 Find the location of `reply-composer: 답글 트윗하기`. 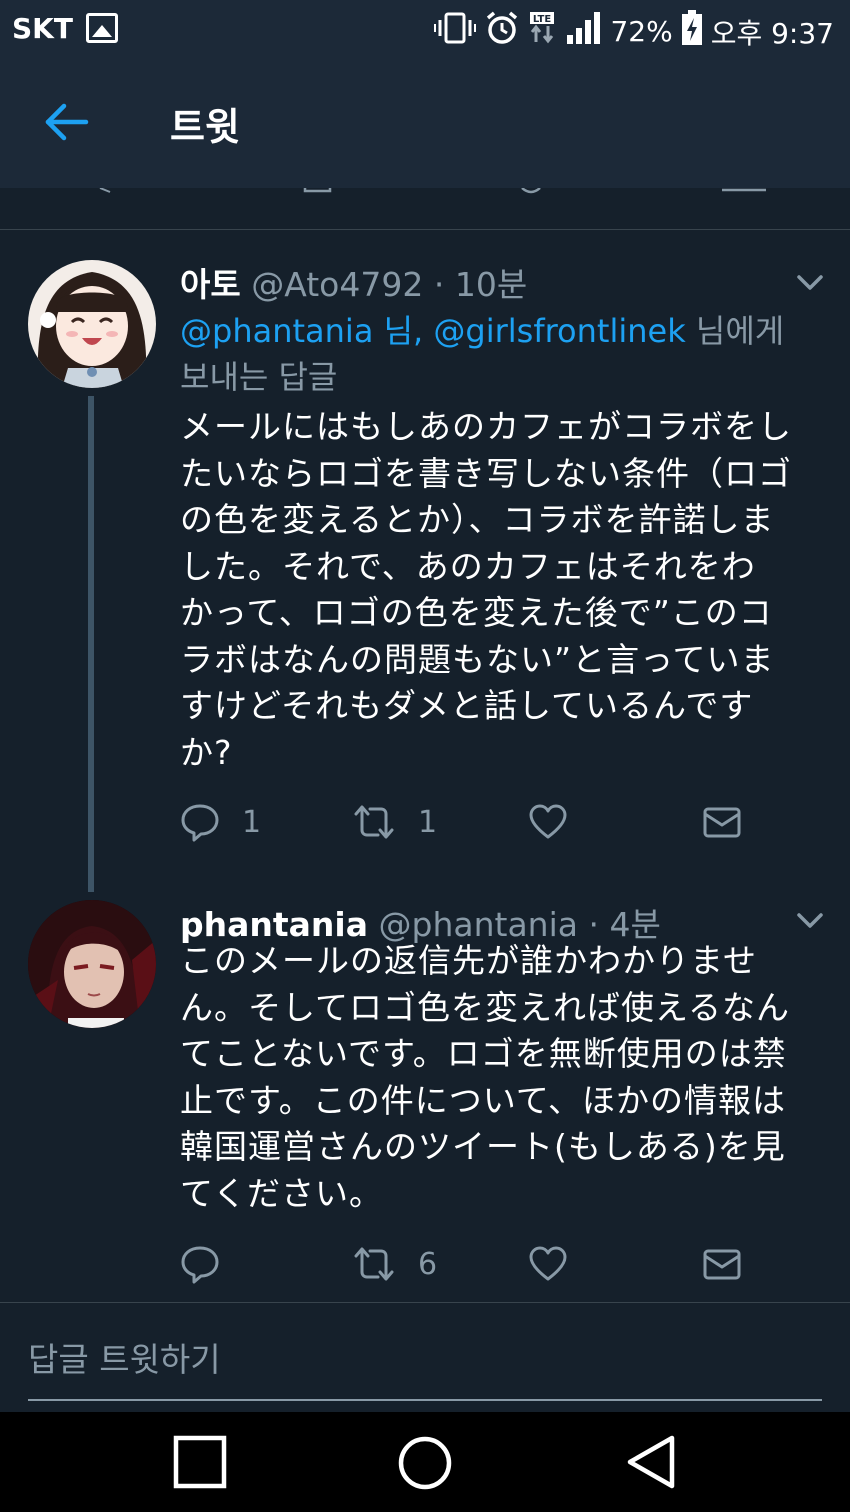

reply-composer: 답글 트윗하기 is located at coordinates (425, 1357).